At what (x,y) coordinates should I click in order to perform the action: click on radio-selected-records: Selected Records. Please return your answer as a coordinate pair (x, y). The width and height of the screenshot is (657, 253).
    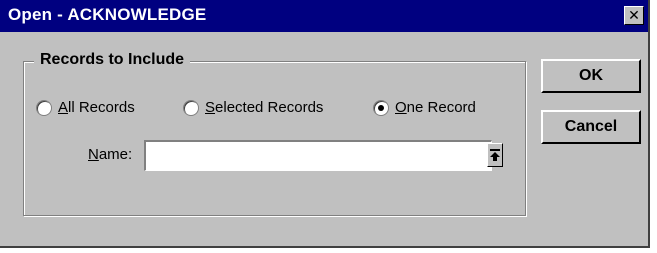
    Looking at the image, I should click on (253, 107).